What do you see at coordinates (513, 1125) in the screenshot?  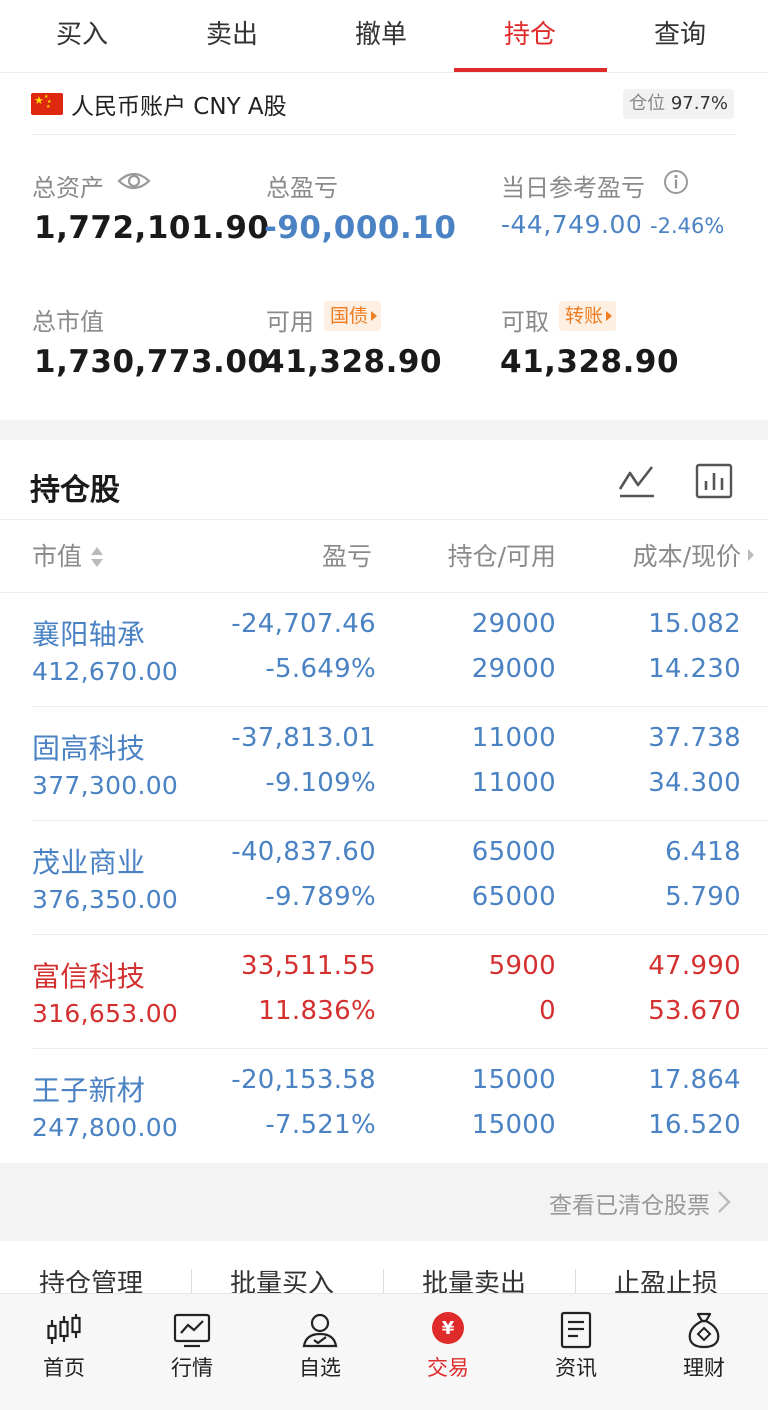 I see `stock-available: 15000` at bounding box center [513, 1125].